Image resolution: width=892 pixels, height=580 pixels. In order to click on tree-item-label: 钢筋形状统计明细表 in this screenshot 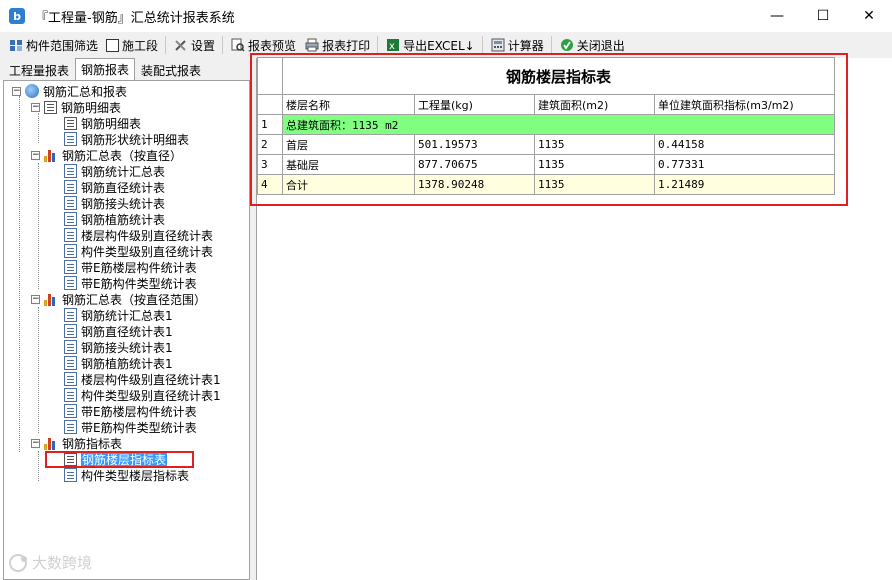, I will do `click(135, 139)`.